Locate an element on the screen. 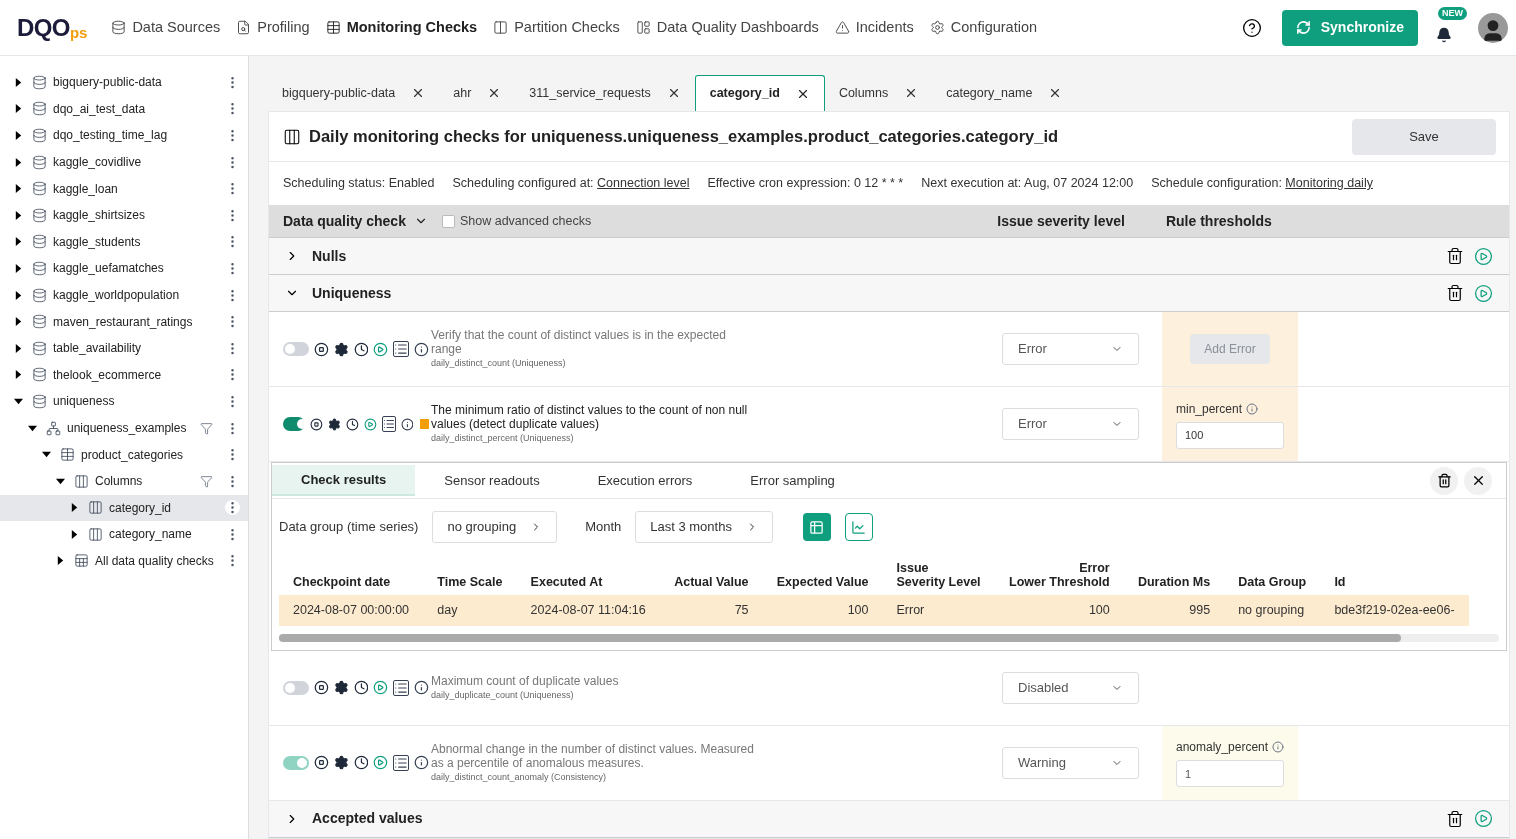 Image resolution: width=1516 pixels, height=839 pixels. threshold-input: 1 is located at coordinates (1230, 774).